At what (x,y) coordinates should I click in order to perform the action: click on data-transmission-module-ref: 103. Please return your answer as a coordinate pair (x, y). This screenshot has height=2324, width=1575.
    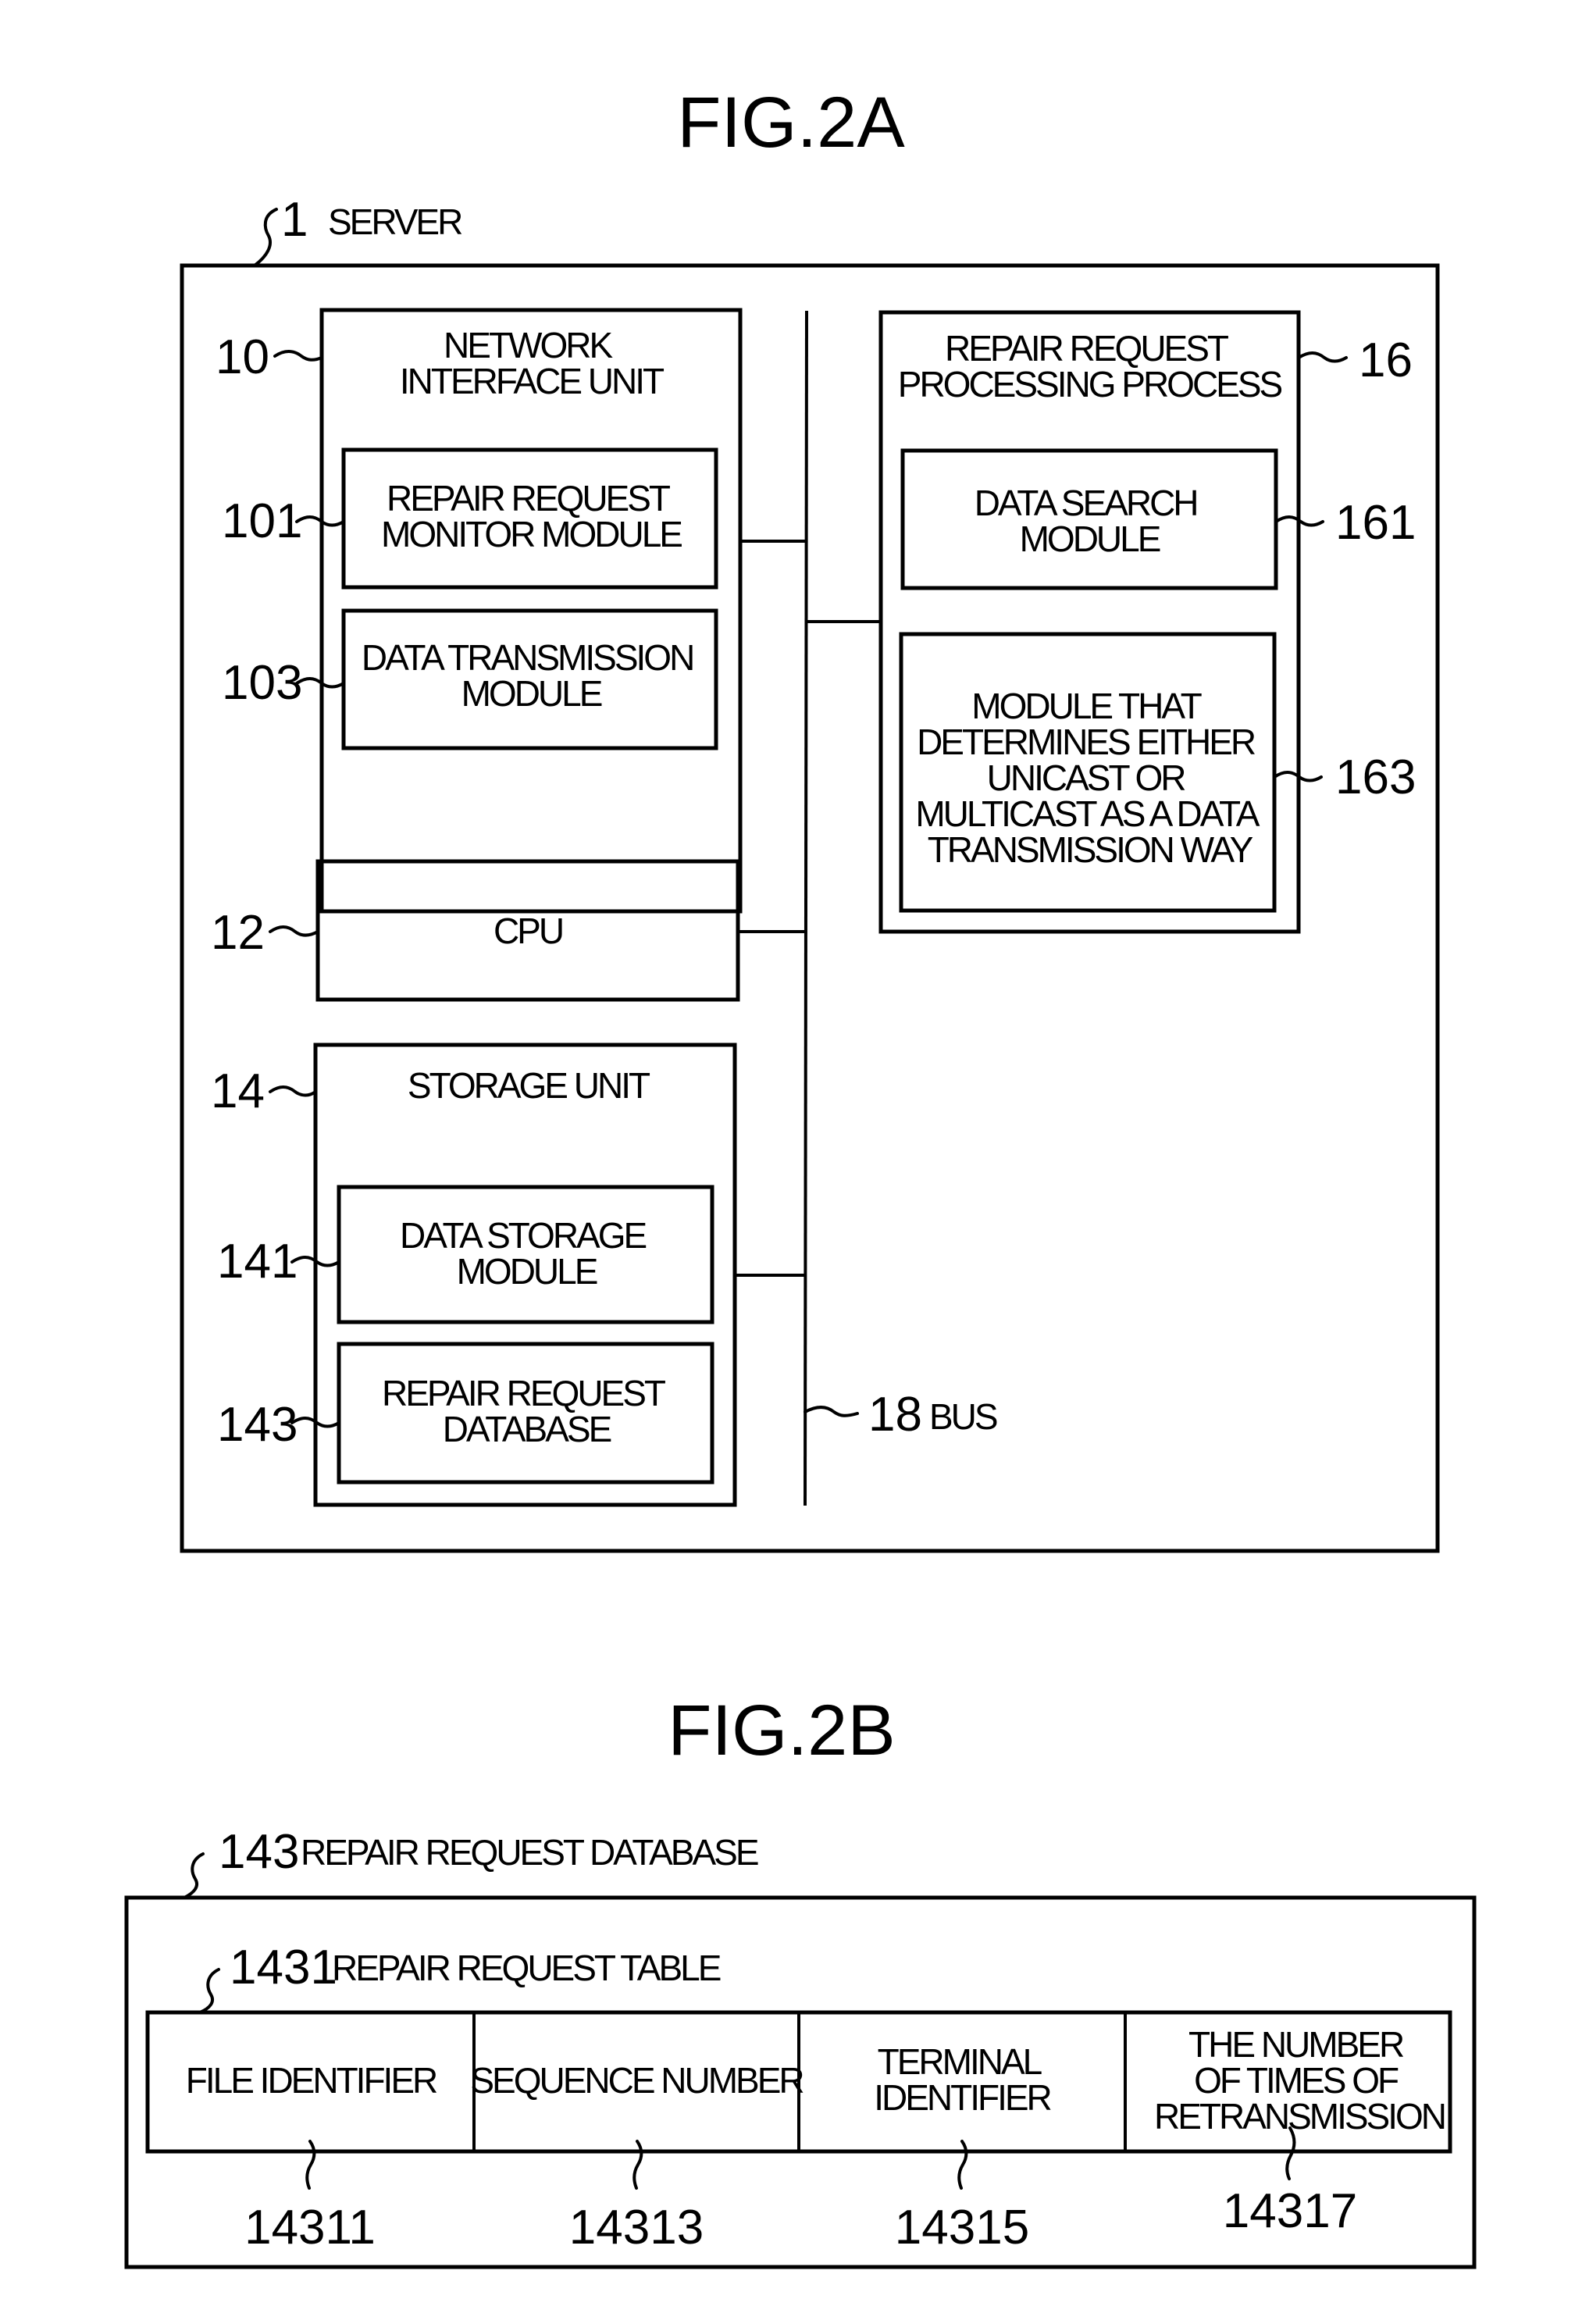
    Looking at the image, I should click on (262, 683).